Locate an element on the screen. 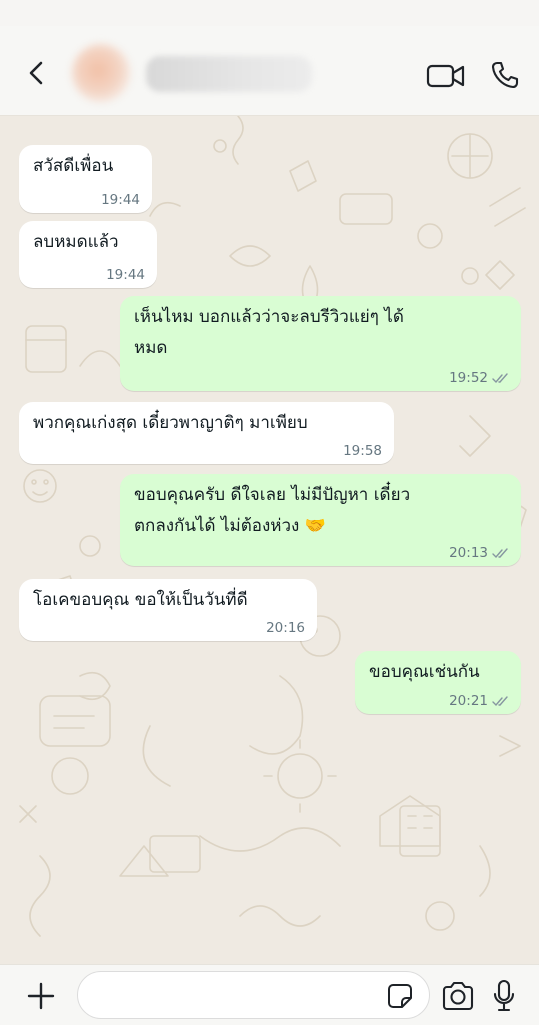  message-meta: 20:21 is located at coordinates (479, 701).